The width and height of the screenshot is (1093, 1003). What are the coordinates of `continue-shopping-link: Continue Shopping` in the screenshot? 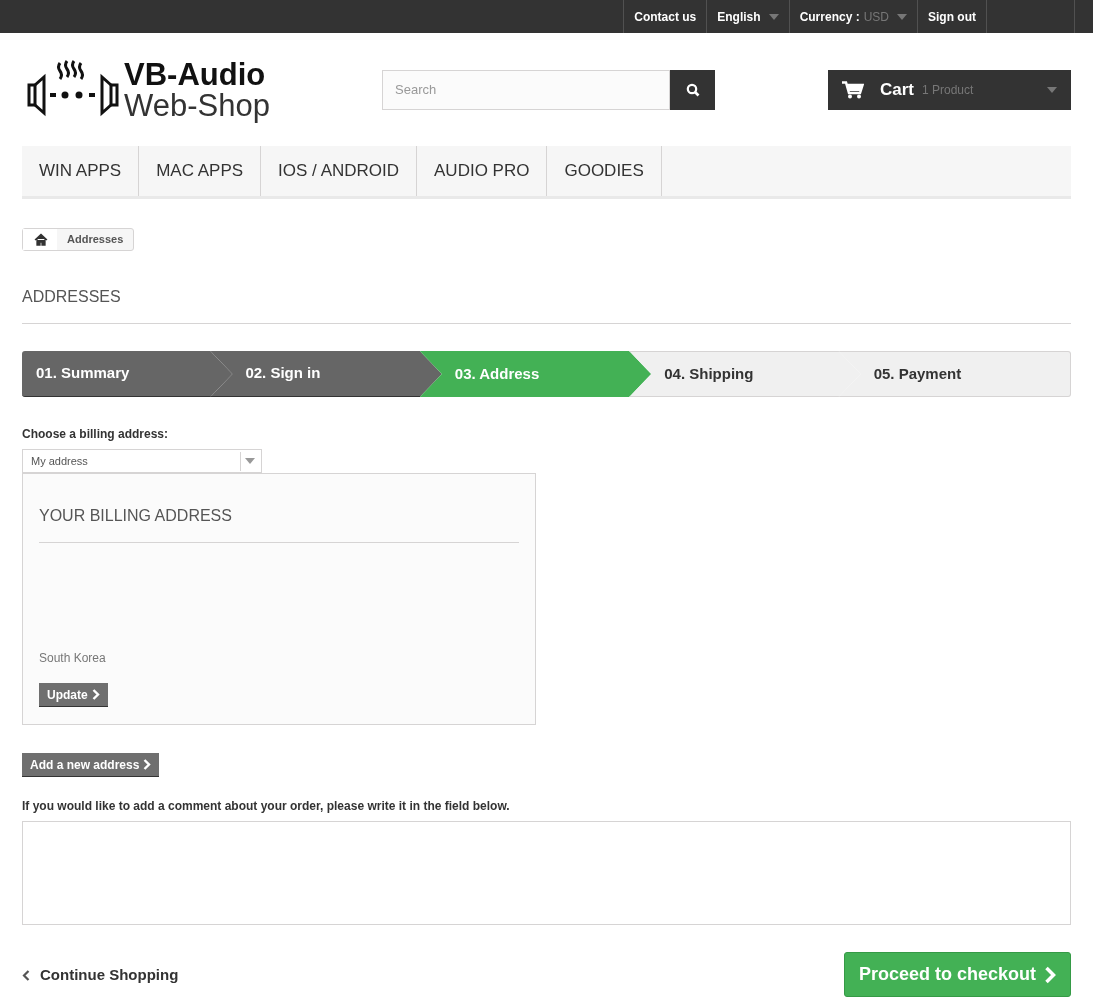 It's located at (100, 974).